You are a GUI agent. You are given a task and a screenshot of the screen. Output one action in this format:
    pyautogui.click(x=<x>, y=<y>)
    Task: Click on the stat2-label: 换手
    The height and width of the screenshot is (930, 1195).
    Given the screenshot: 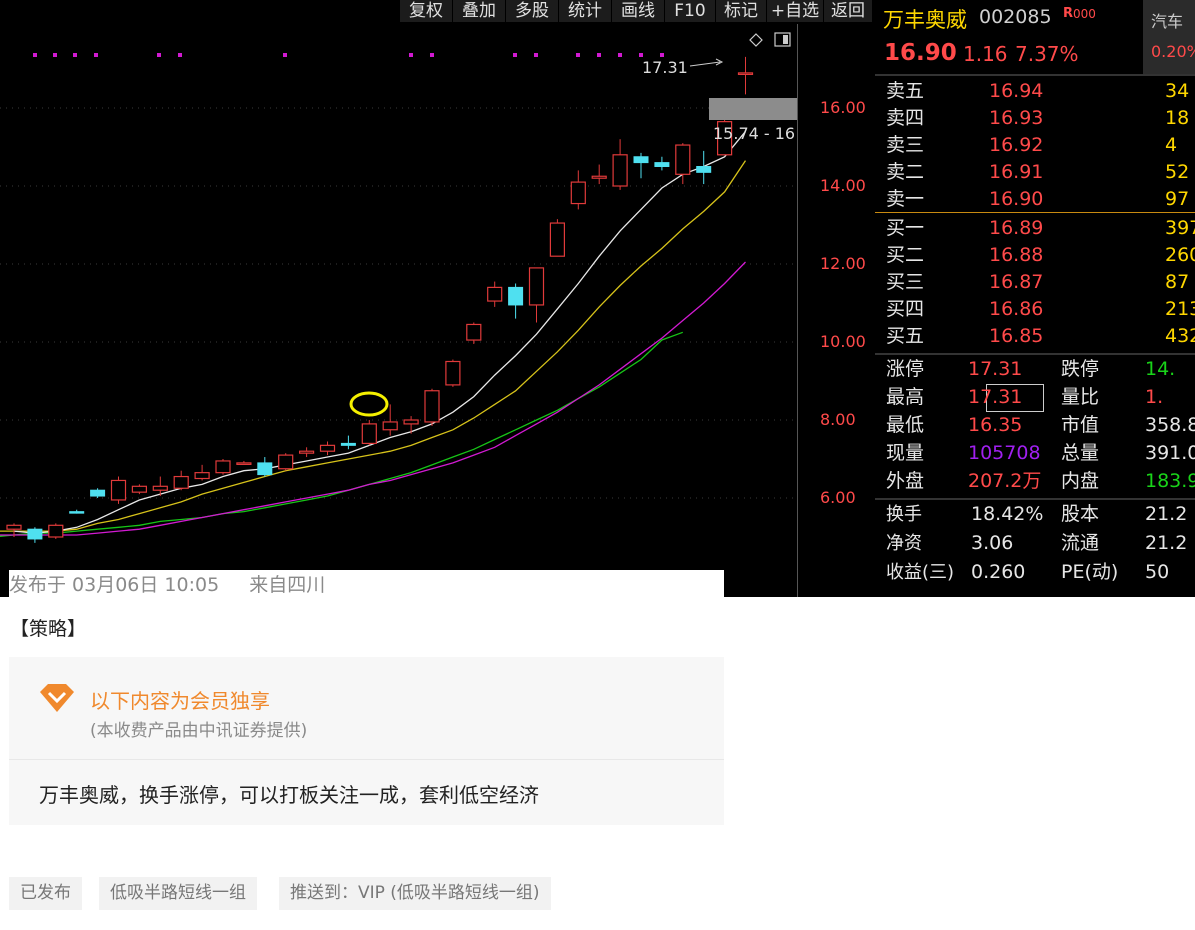 What is the action you would take?
    pyautogui.click(x=904, y=514)
    